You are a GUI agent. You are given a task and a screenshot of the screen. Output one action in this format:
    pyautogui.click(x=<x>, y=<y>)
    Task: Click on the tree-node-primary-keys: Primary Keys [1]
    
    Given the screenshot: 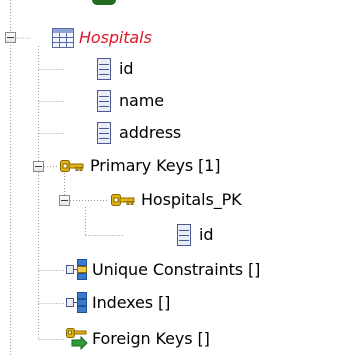 What is the action you would take?
    pyautogui.click(x=140, y=166)
    